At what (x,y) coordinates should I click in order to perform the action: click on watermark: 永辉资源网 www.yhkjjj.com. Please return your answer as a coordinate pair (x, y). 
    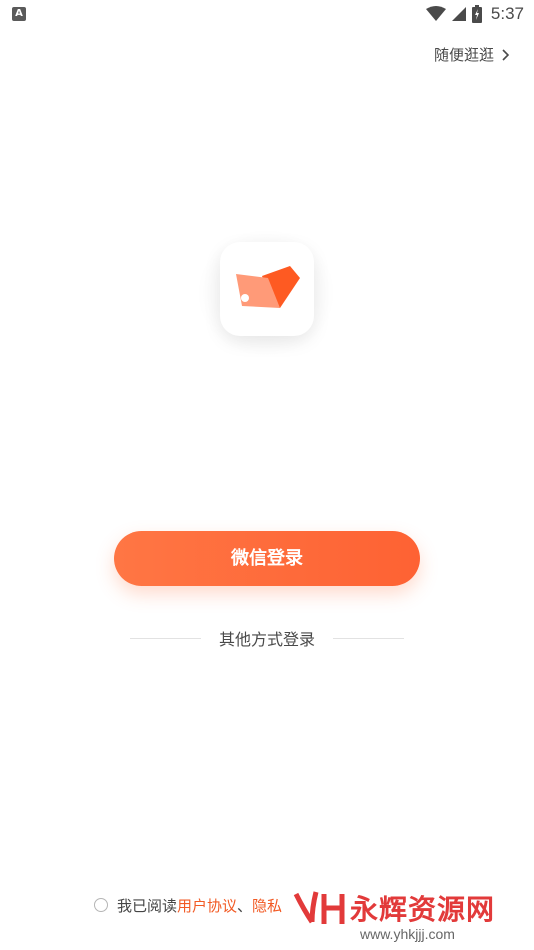
    Looking at the image, I should click on (410, 918).